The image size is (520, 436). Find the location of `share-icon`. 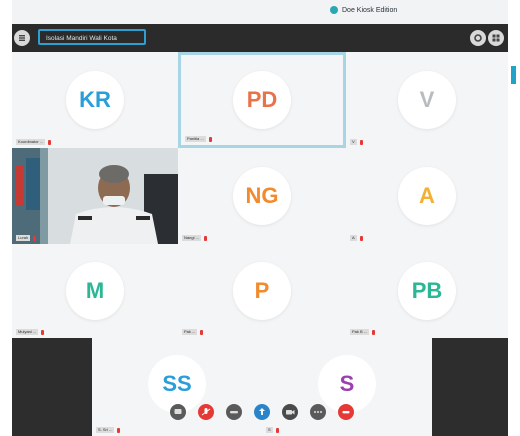

share-icon is located at coordinates (262, 411).